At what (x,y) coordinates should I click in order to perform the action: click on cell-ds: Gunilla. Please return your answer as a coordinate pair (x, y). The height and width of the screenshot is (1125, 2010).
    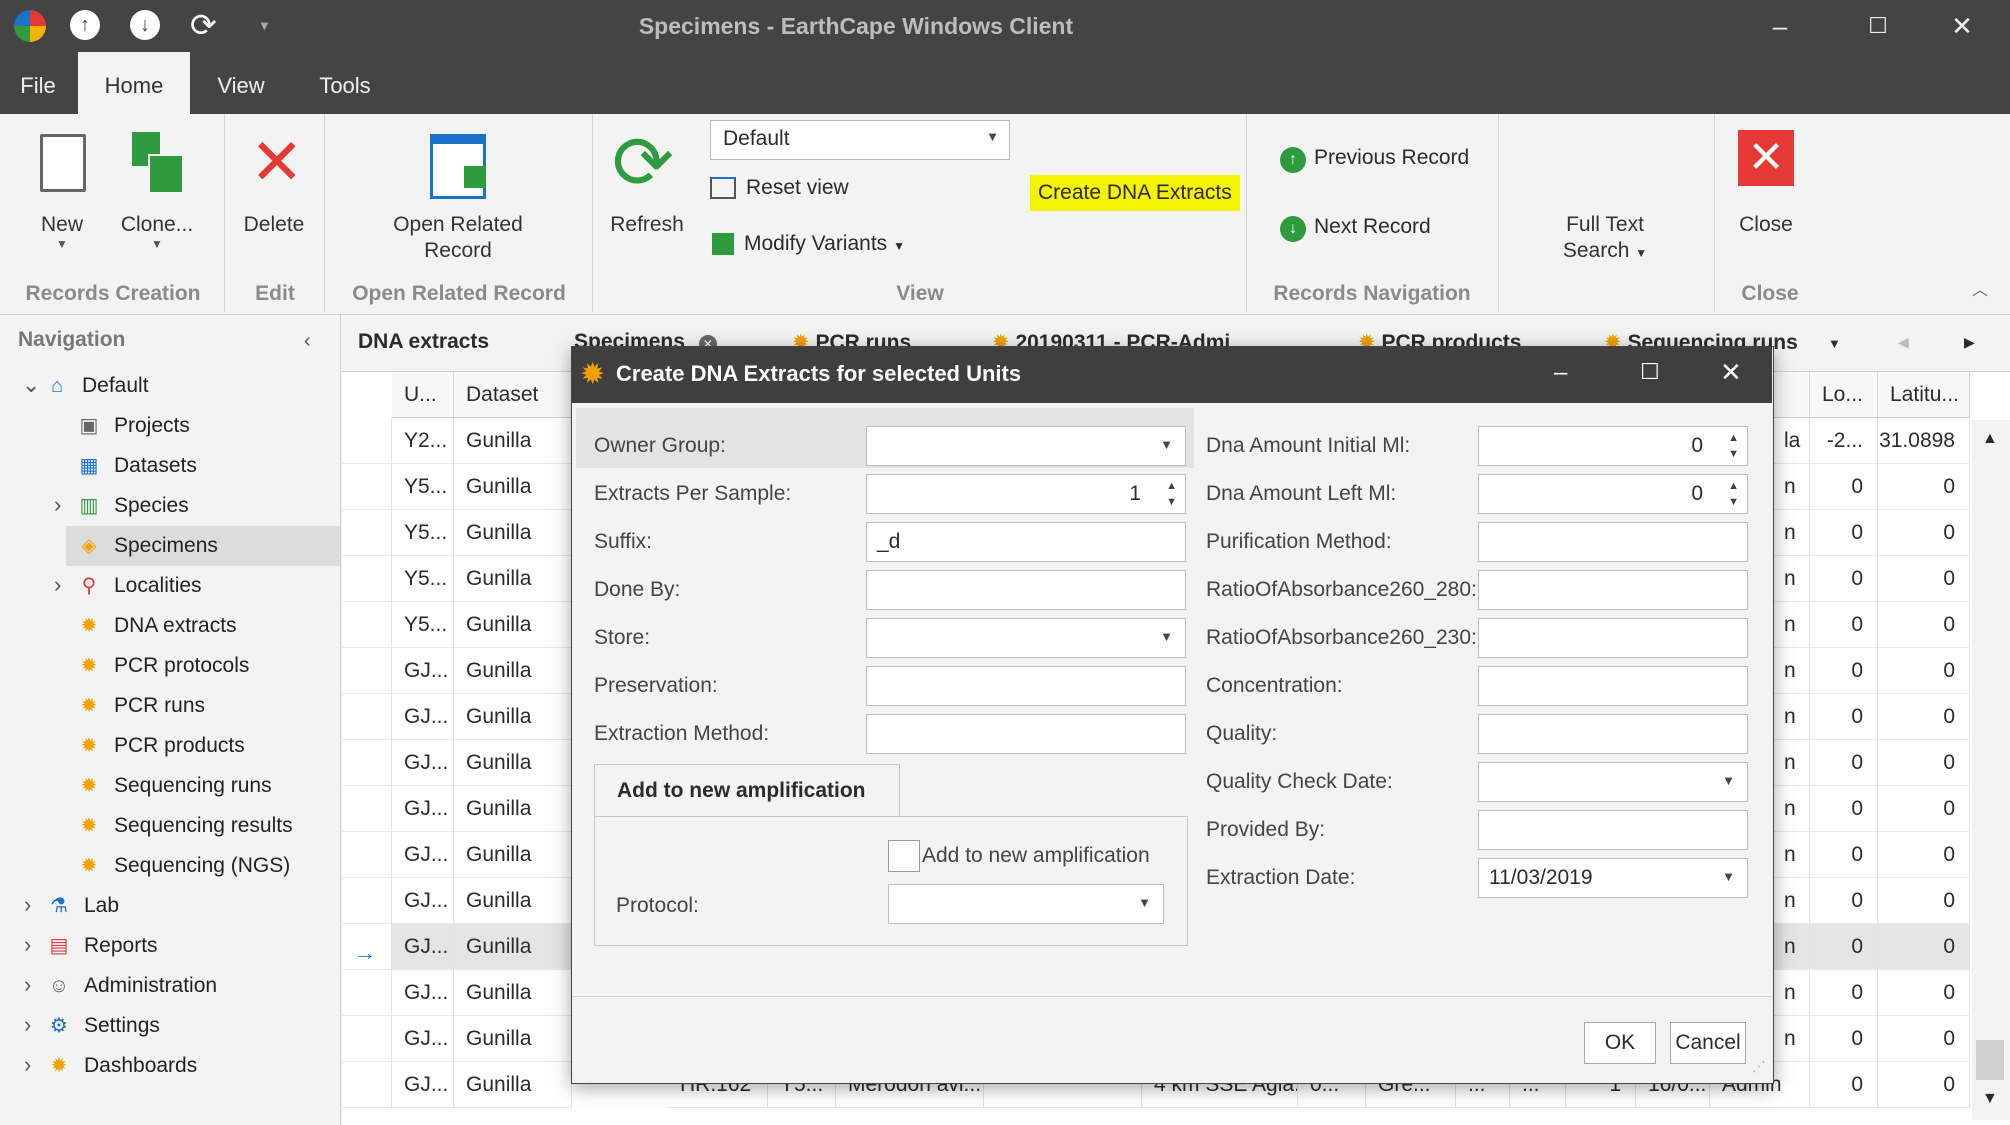
    Looking at the image, I should click on (513, 1085).